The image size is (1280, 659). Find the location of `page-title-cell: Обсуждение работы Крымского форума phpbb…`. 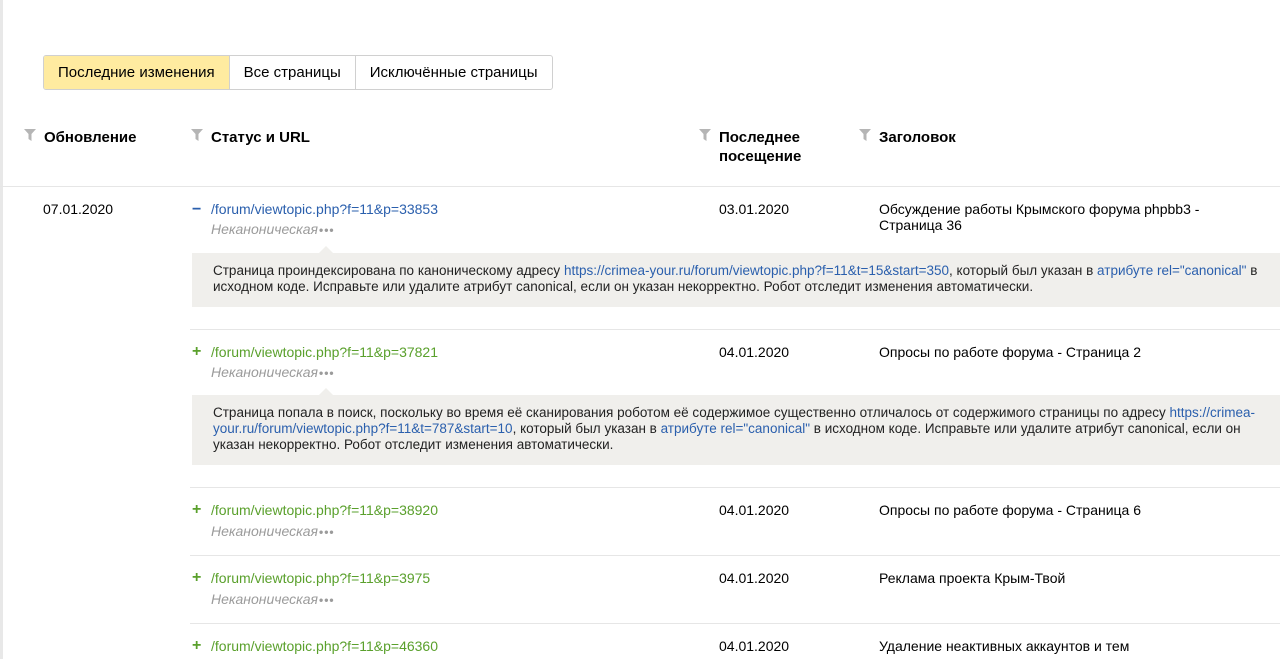

page-title-cell: Обсуждение работы Крымского форума phpbb… is located at coordinates (1039, 217).